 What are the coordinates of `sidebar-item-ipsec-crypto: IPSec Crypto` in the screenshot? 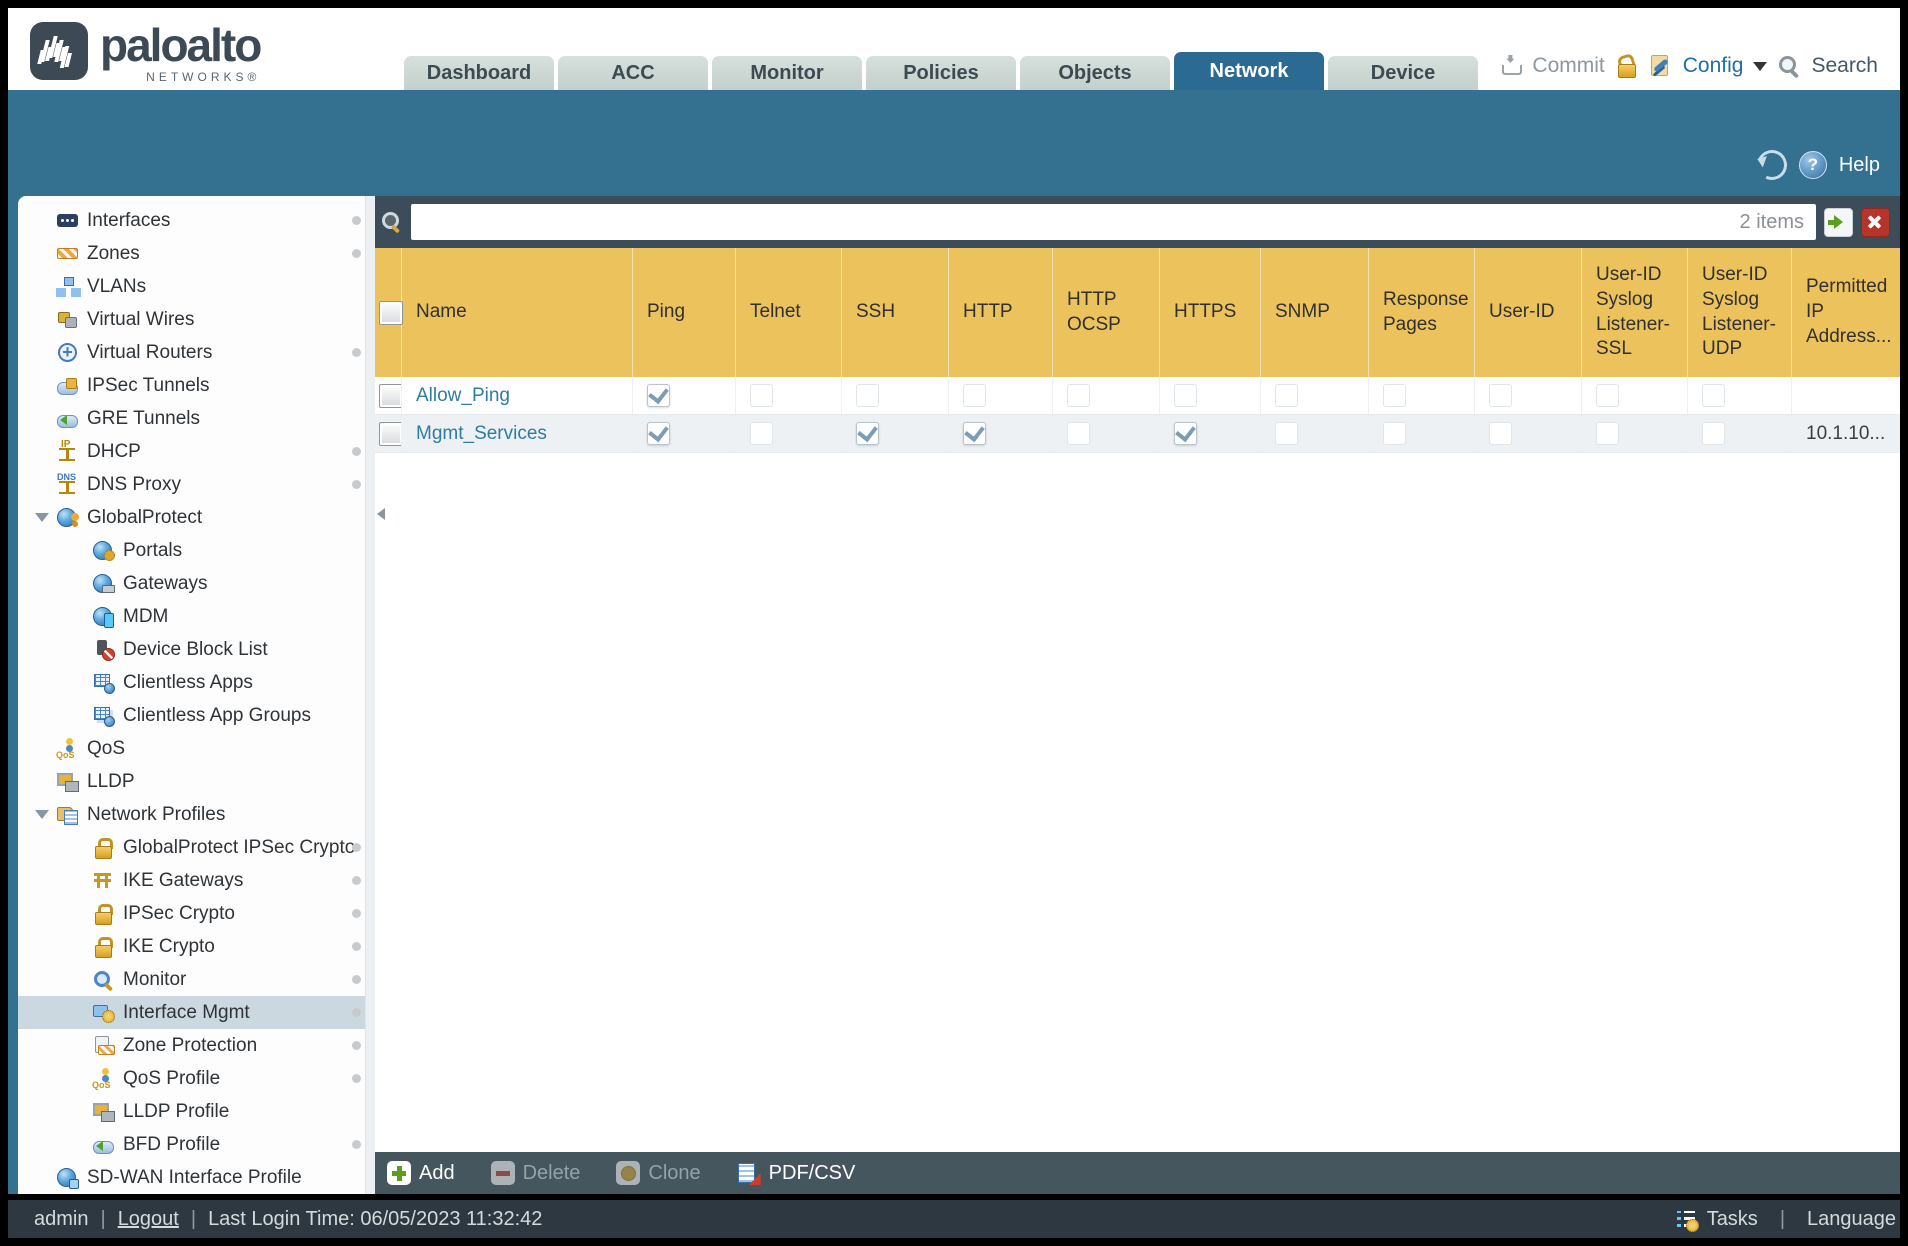 It's located at (196, 913).